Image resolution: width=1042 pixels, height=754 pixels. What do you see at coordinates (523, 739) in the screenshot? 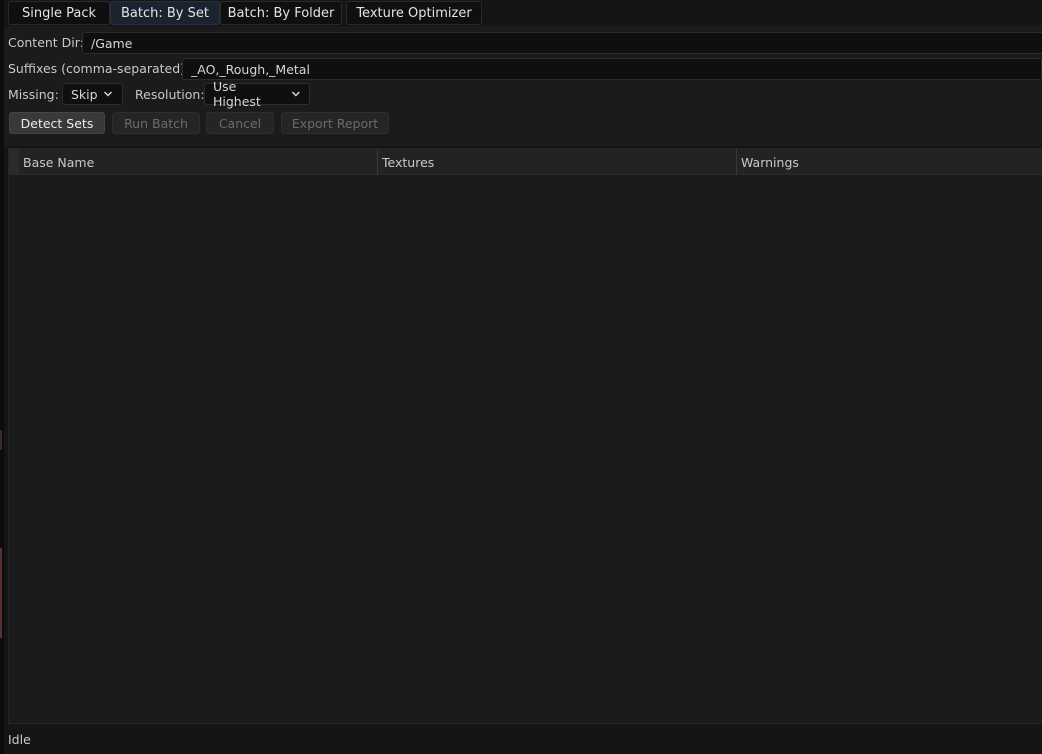
I see `status-bar: Idle` at bounding box center [523, 739].